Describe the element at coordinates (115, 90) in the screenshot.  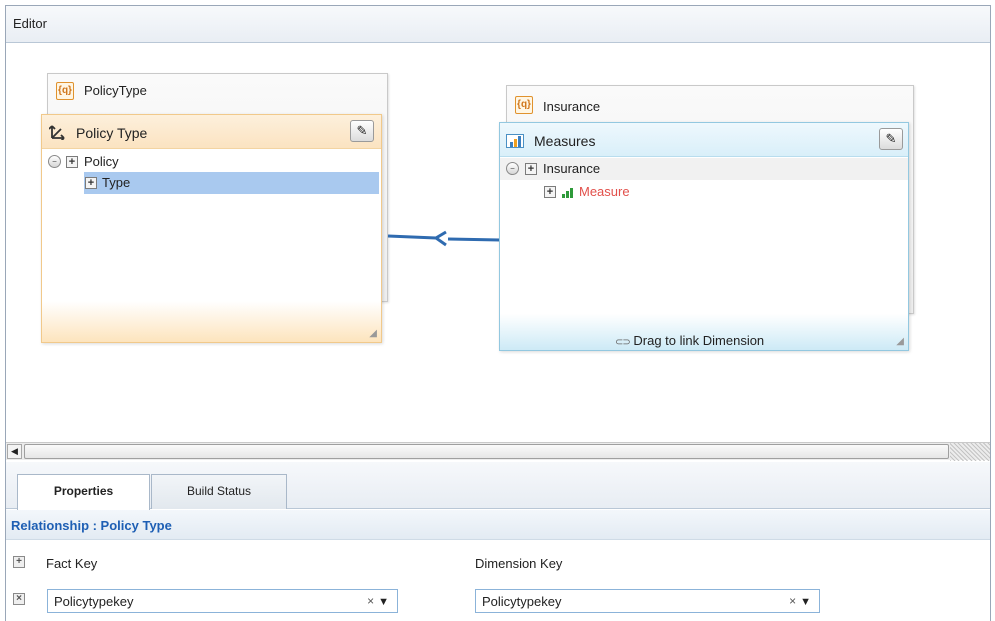
I see `policytype-table-title: PolicyType` at that location.